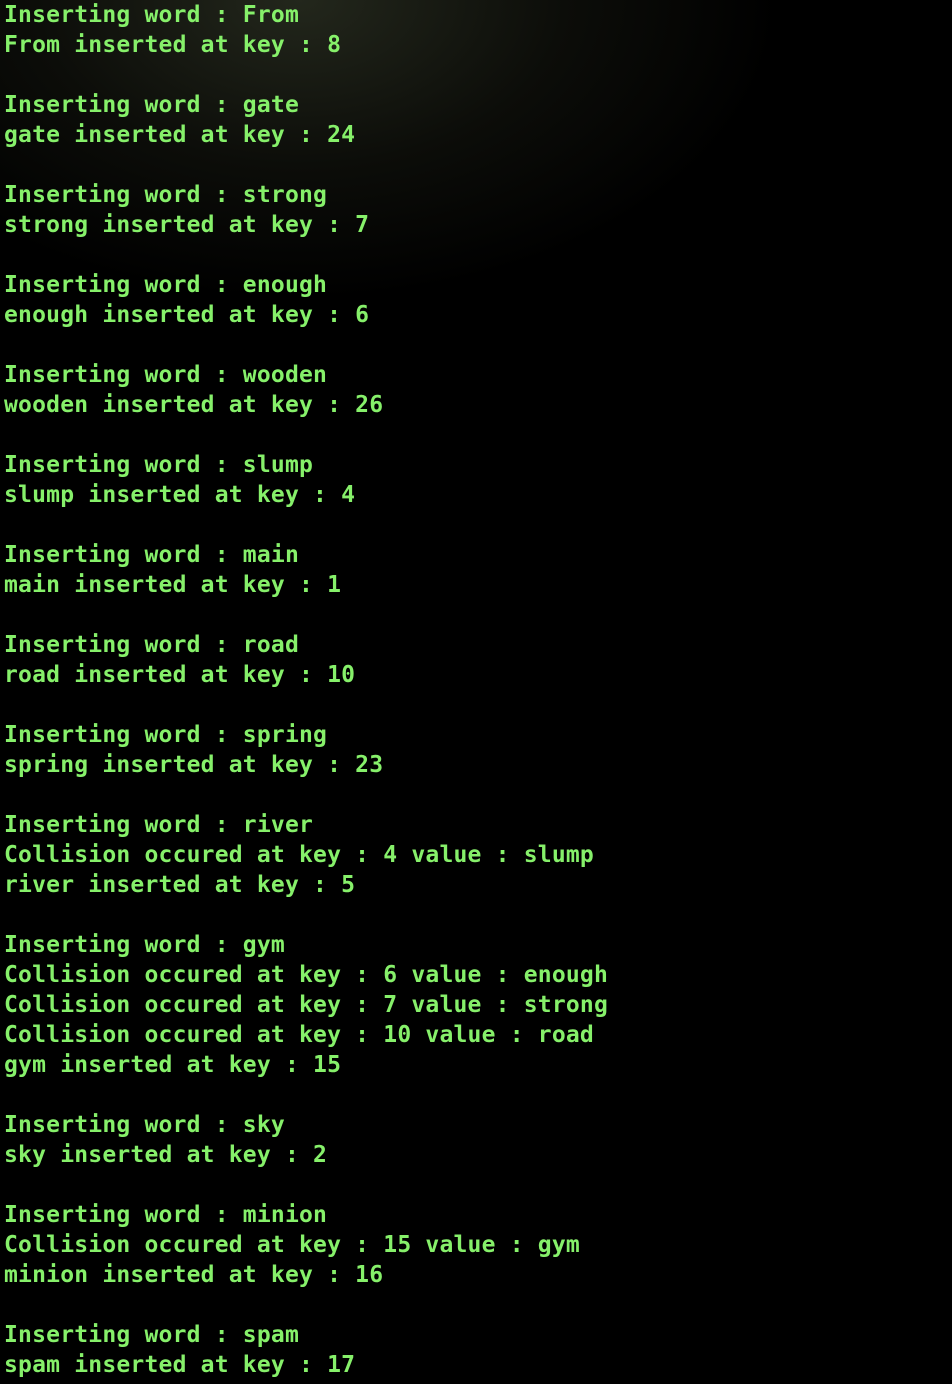 This screenshot has height=1384, width=952. I want to click on insert-word-line: Inserting word : enough, so click(166, 285).